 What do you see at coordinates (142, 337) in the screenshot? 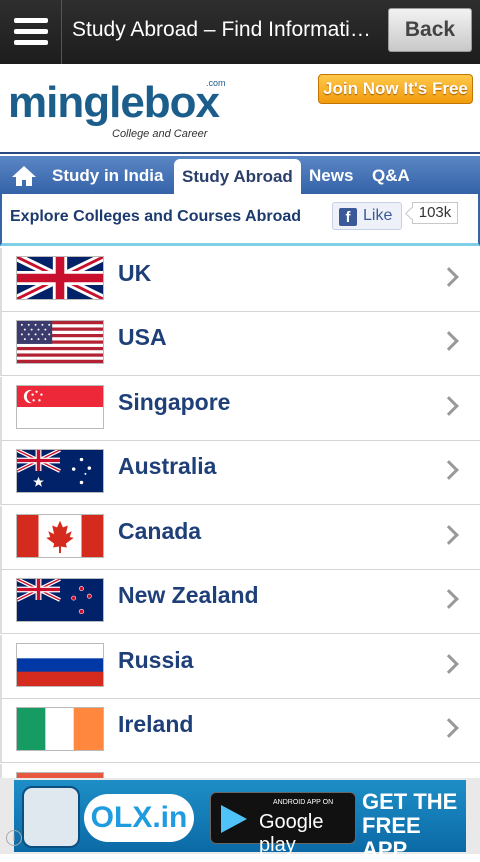
I see `country-name: USA` at bounding box center [142, 337].